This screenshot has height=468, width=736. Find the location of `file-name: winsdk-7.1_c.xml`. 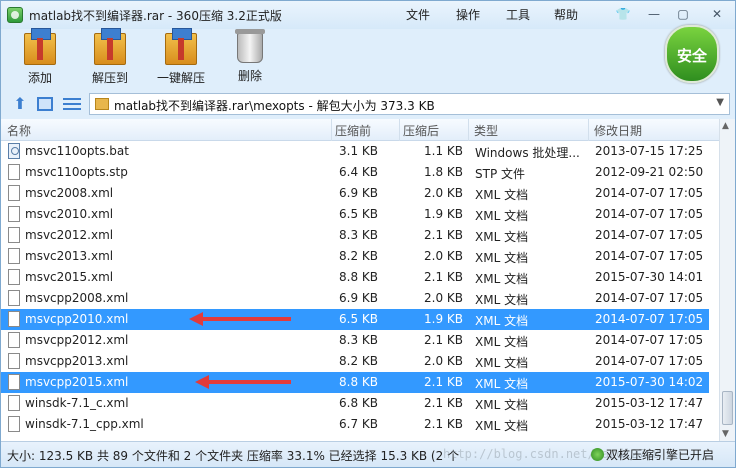

file-name: winsdk-7.1_c.xml is located at coordinates (77, 403).